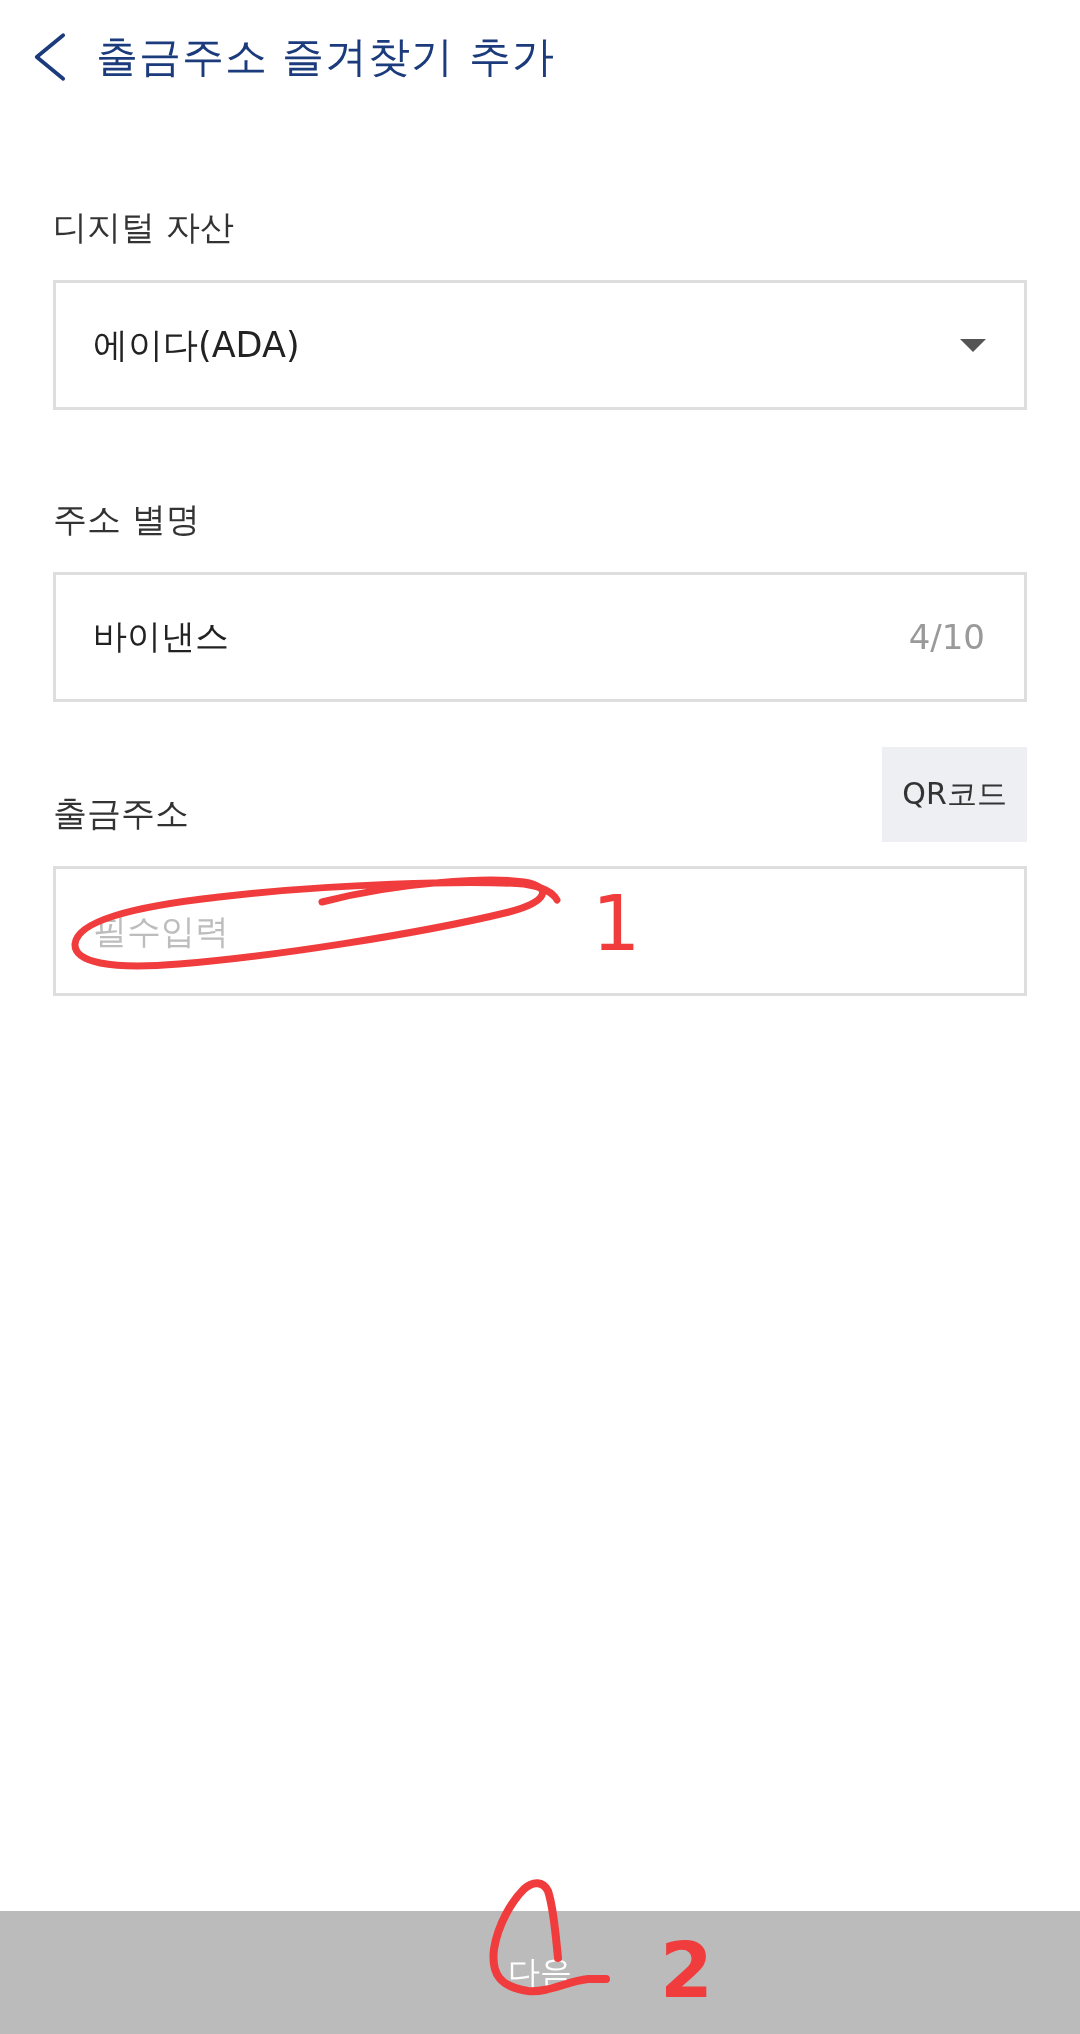  Describe the element at coordinates (973, 345) in the screenshot. I see `dropdown-caret-icon` at that location.